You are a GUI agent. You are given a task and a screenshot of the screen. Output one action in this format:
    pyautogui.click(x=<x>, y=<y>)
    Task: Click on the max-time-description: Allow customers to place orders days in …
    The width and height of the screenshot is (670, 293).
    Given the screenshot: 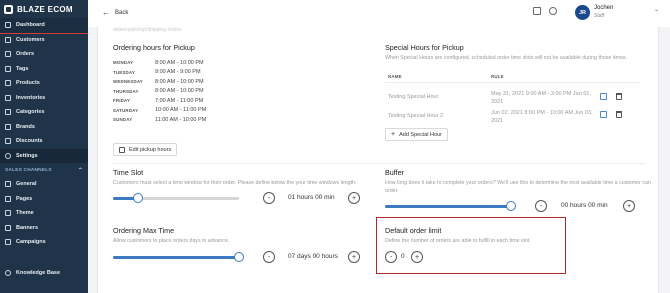 What is the action you would take?
    pyautogui.click(x=171, y=241)
    